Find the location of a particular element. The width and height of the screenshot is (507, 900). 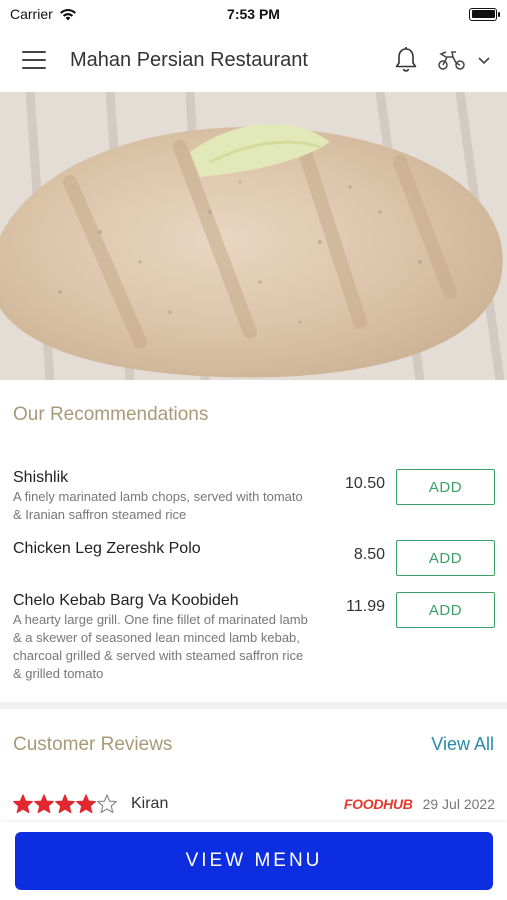

menu-item: Chicken Leg Zereshk Polo 8.50 ADD is located at coordinates (254, 558).